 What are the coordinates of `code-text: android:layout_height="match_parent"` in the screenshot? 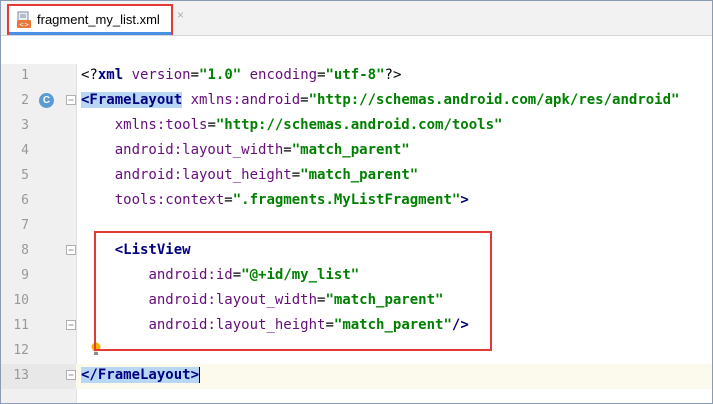 It's located at (249, 175).